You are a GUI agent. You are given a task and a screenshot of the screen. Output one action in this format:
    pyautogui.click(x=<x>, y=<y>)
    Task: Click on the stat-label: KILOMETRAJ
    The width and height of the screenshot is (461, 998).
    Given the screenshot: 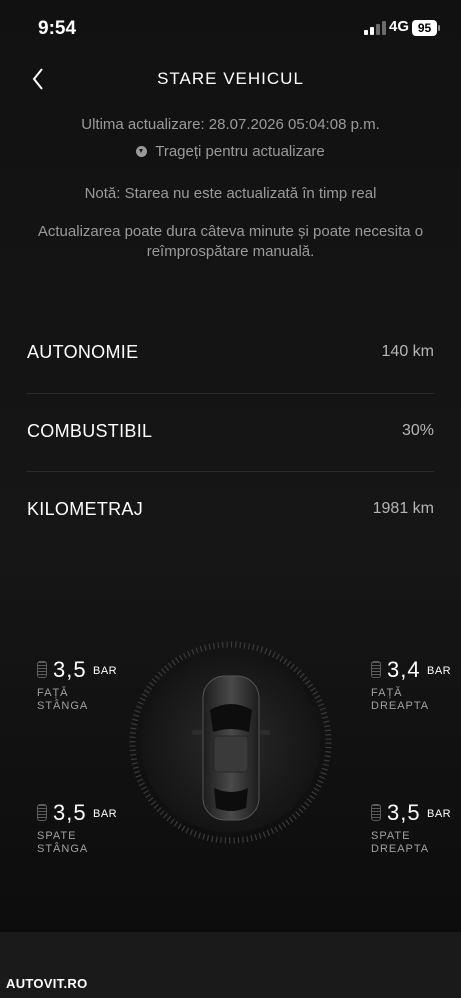 What is the action you would take?
    pyautogui.click(x=85, y=509)
    